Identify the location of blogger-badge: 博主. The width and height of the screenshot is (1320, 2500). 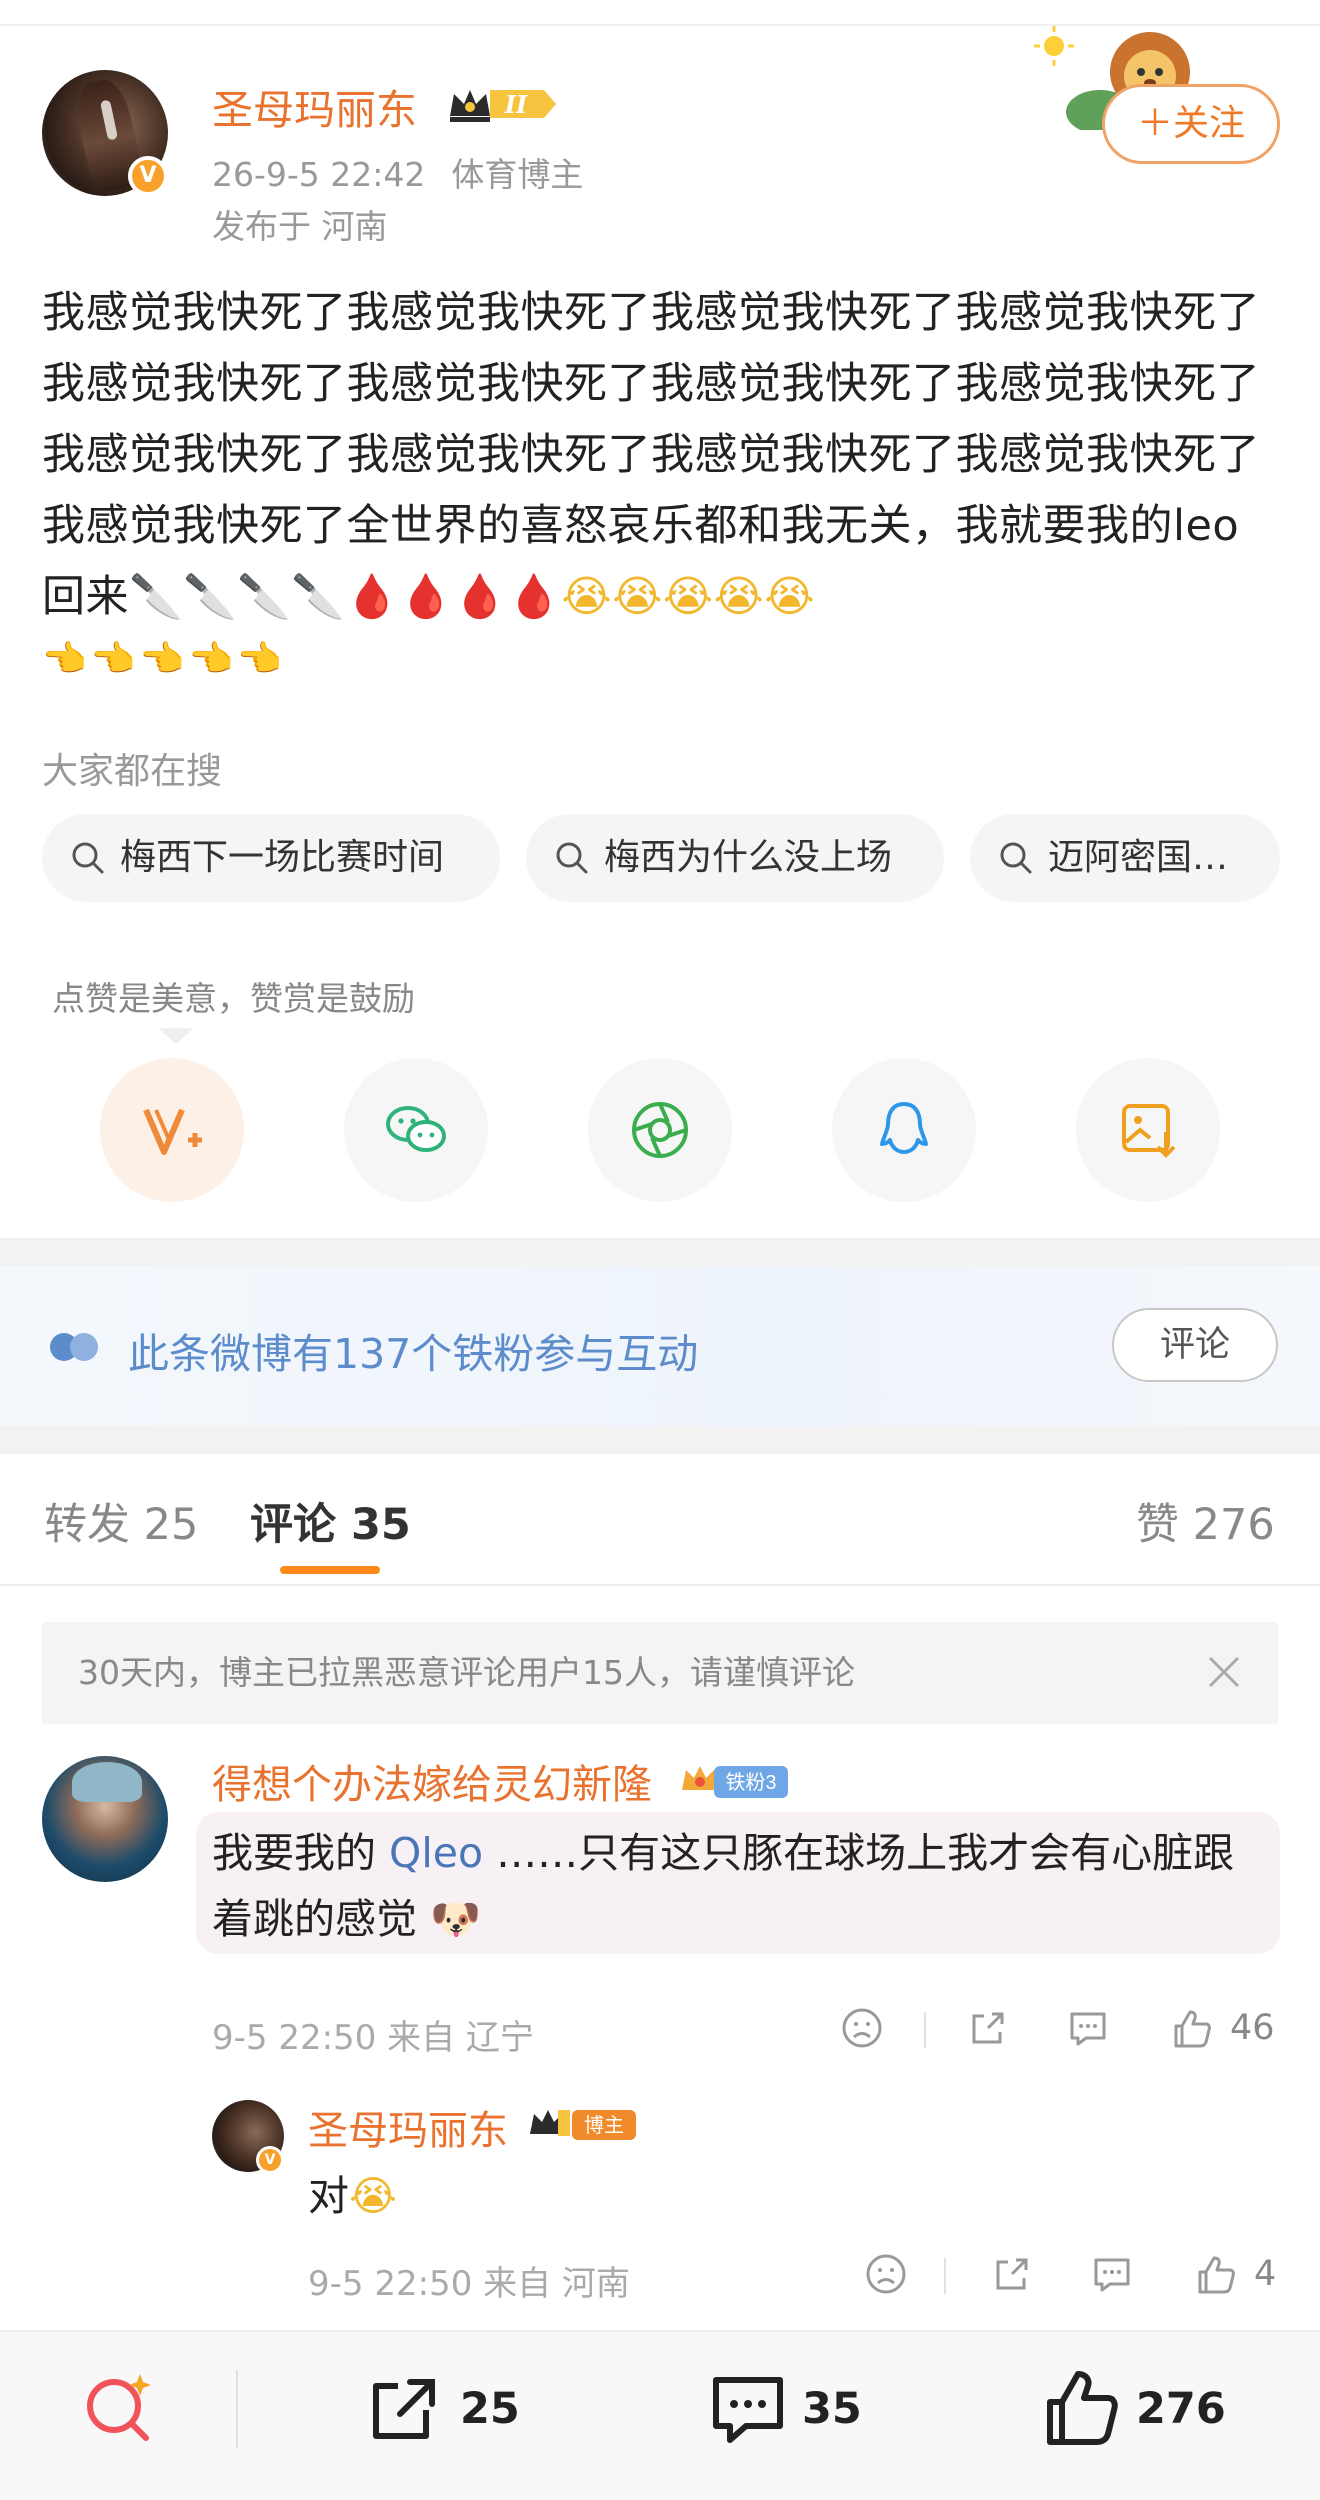
(583, 2125).